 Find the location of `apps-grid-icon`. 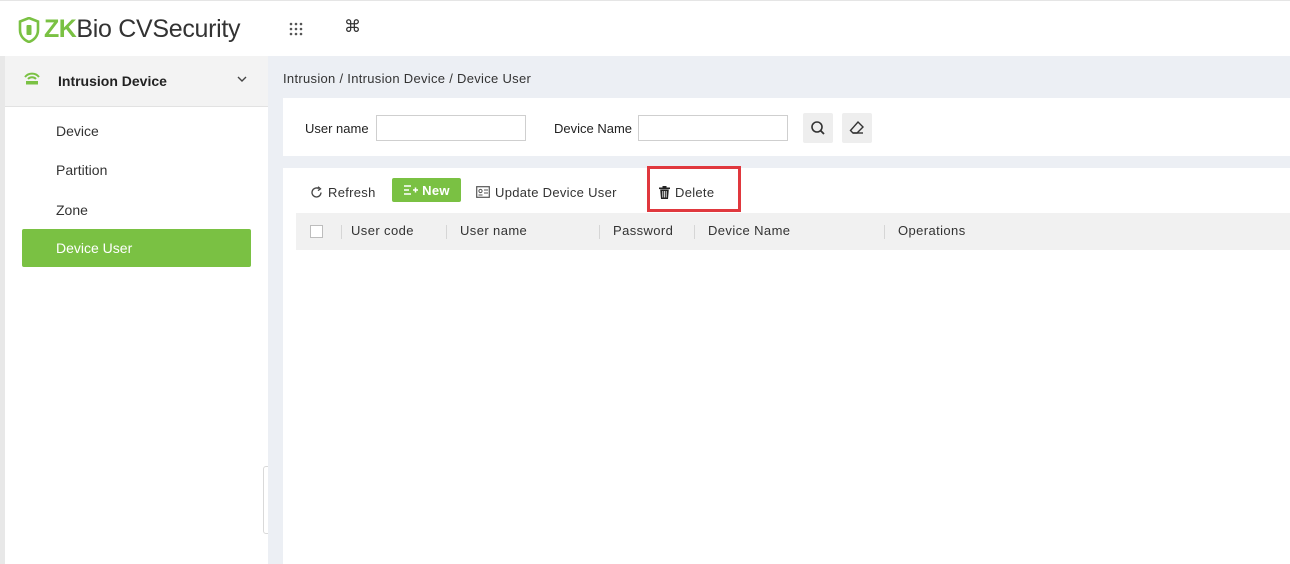

apps-grid-icon is located at coordinates (296, 29).